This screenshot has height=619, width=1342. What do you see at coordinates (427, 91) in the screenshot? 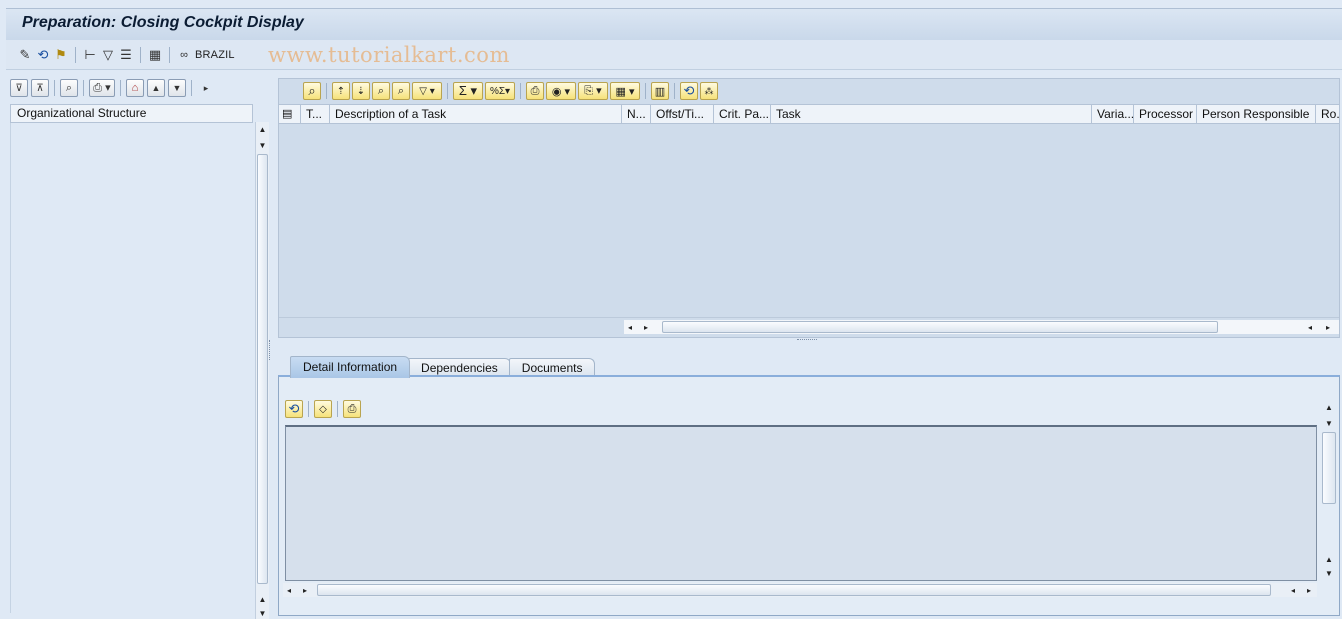
I see `set-filter-icon: ▽ ▾` at bounding box center [427, 91].